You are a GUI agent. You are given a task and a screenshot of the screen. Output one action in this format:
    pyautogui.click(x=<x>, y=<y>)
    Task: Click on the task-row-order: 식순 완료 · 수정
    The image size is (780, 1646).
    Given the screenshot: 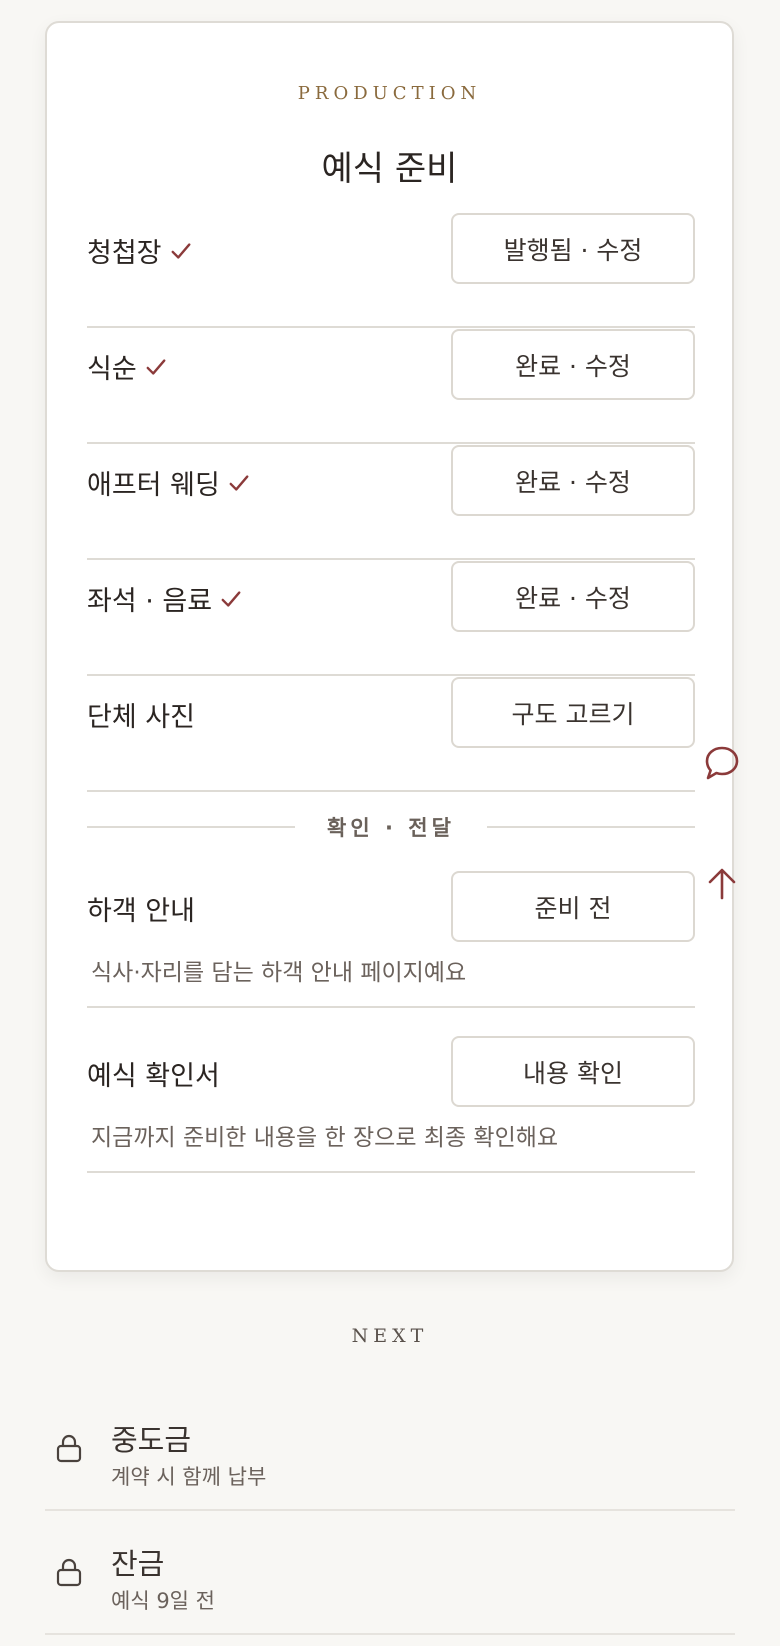 What is the action you would take?
    pyautogui.click(x=391, y=386)
    